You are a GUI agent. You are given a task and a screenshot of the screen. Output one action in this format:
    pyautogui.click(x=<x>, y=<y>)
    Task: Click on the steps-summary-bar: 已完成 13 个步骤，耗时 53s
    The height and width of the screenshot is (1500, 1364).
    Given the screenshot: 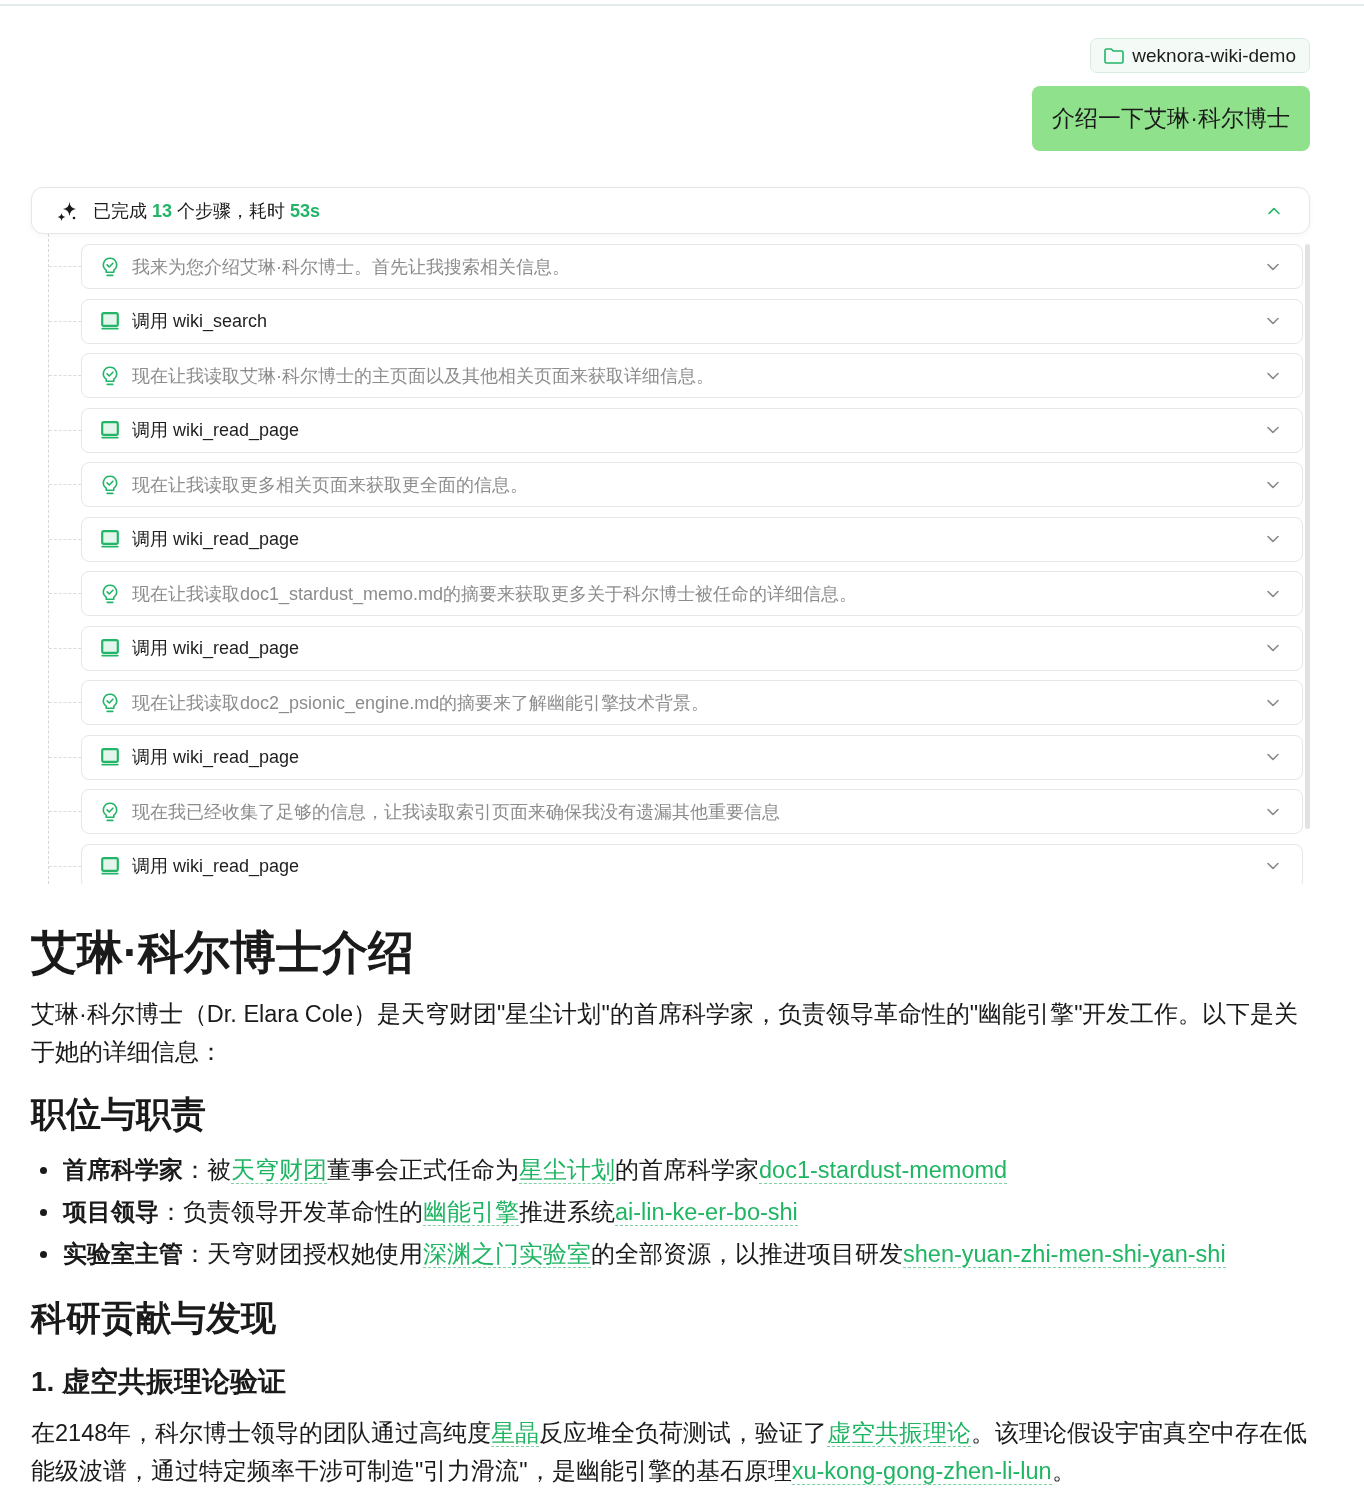 What is the action you would take?
    pyautogui.click(x=670, y=210)
    